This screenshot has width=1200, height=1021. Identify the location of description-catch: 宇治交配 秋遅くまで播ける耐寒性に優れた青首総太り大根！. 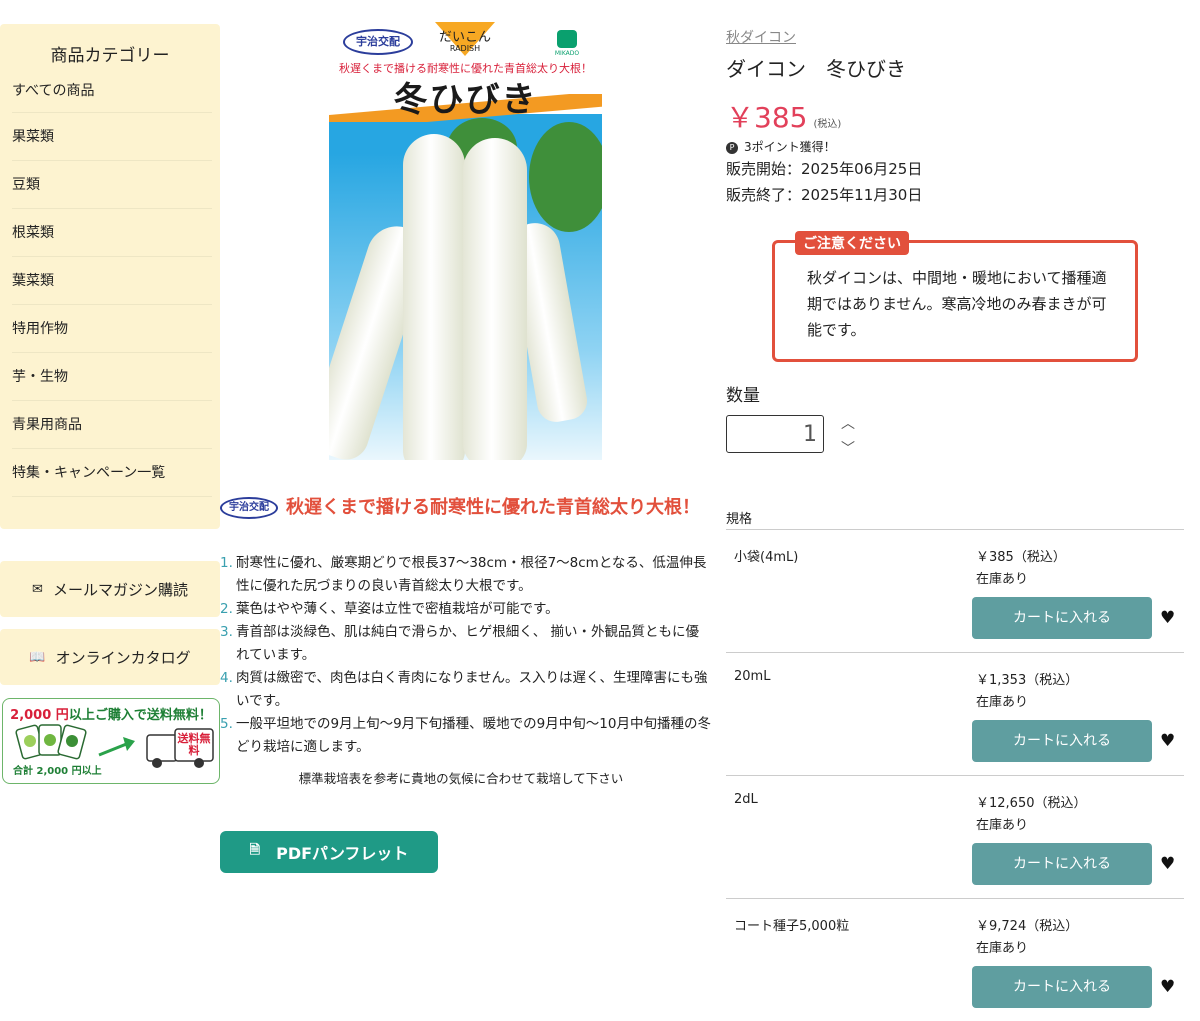
(460, 508).